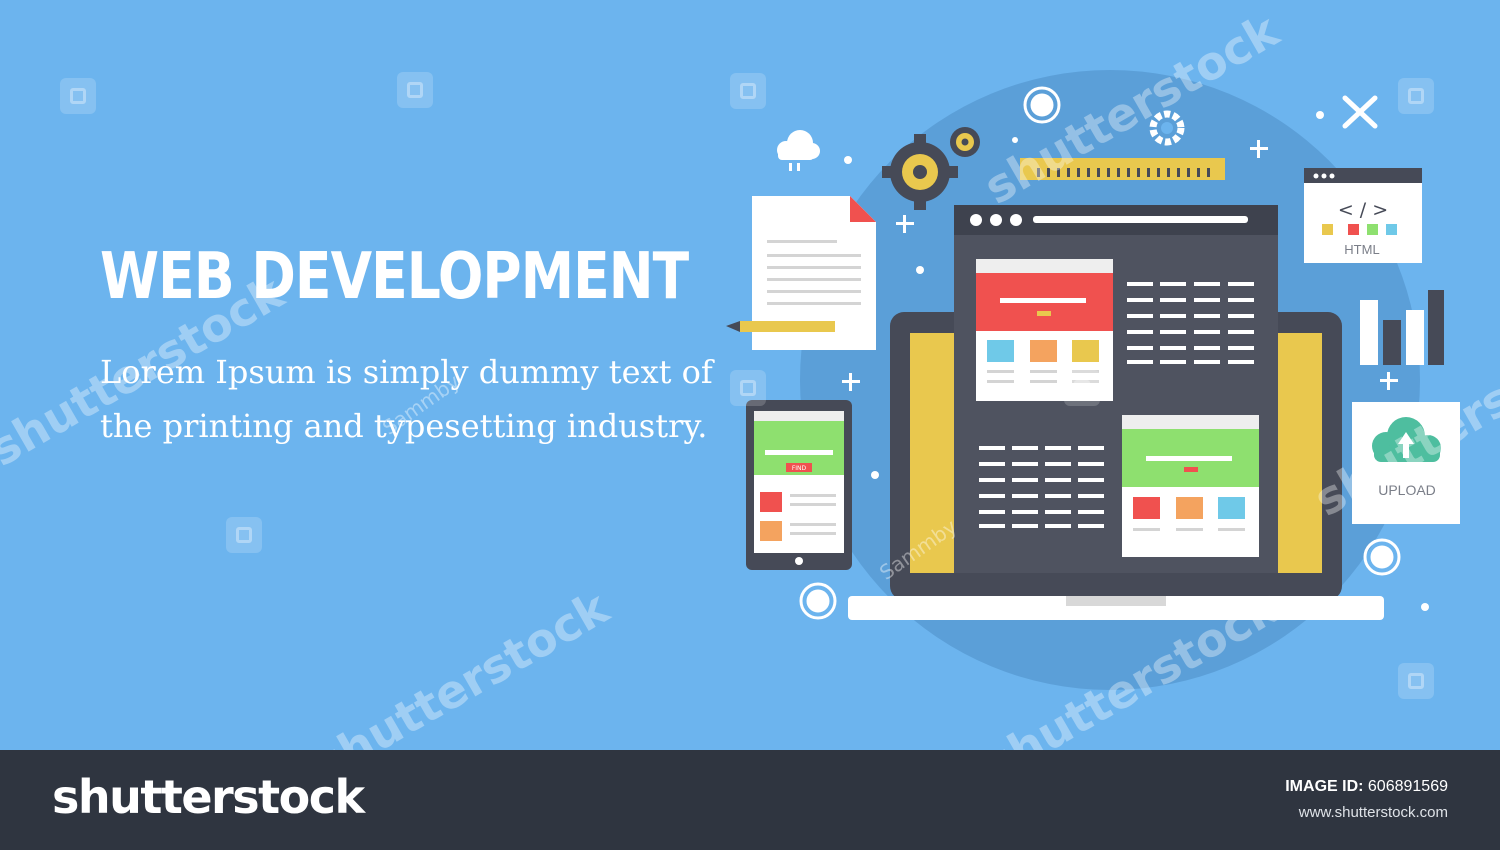  What do you see at coordinates (208, 797) in the screenshot?
I see `shutterstock-logo: shutterstock` at bounding box center [208, 797].